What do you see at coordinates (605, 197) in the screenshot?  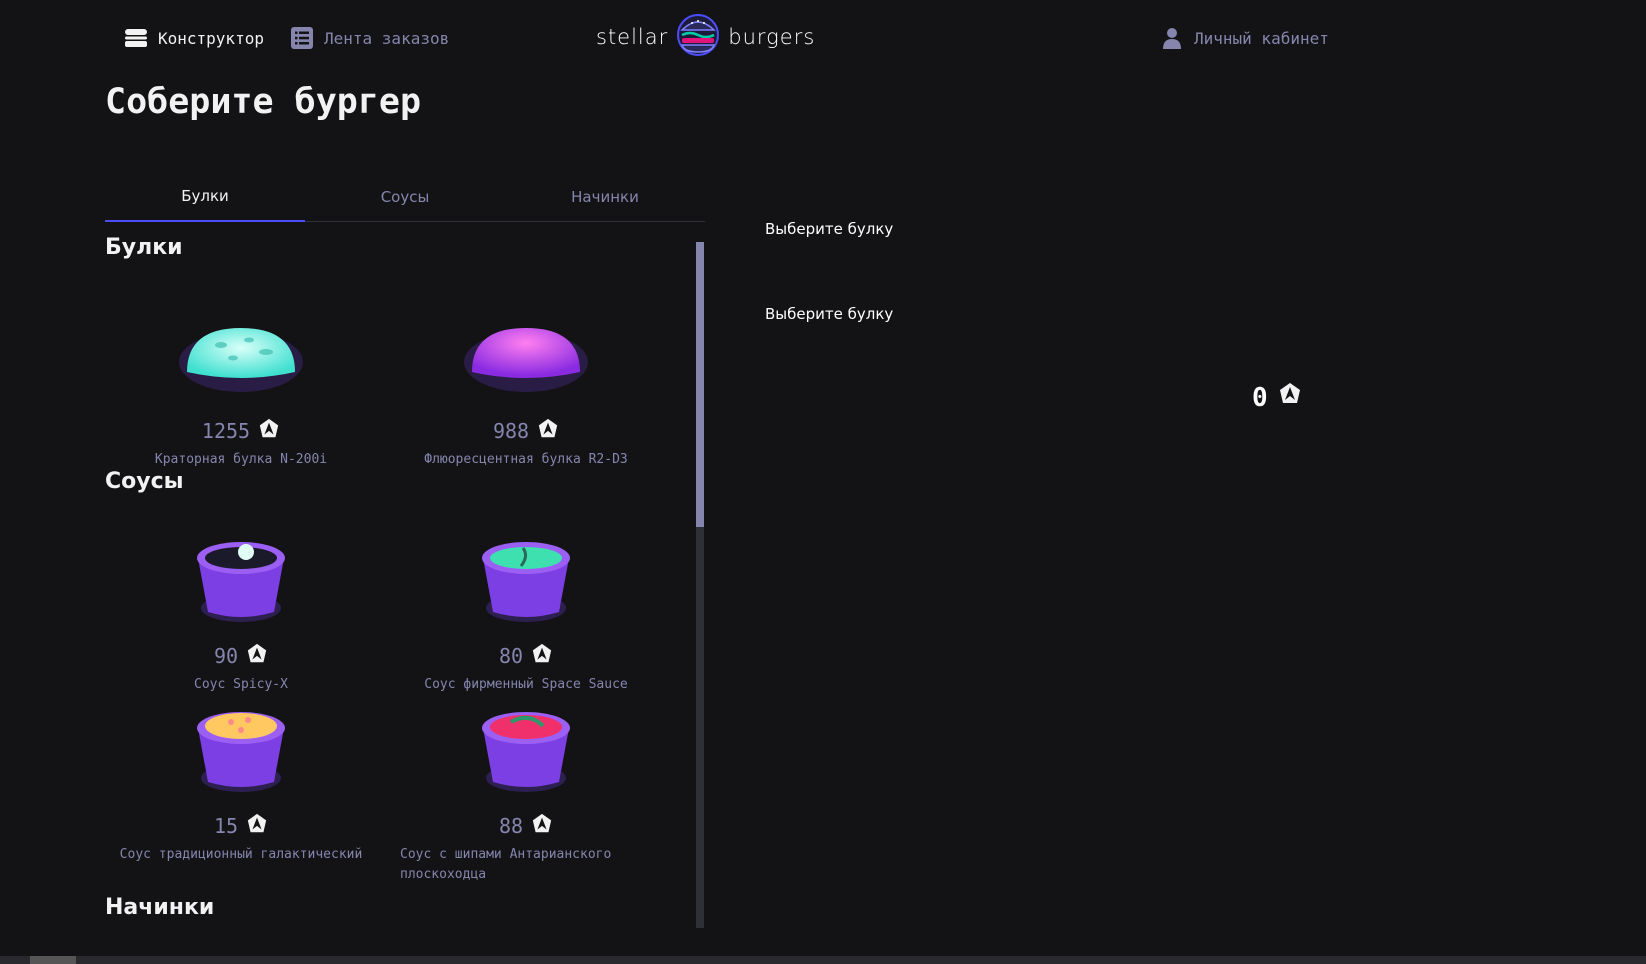 I see `tab-fillings: Начинки` at bounding box center [605, 197].